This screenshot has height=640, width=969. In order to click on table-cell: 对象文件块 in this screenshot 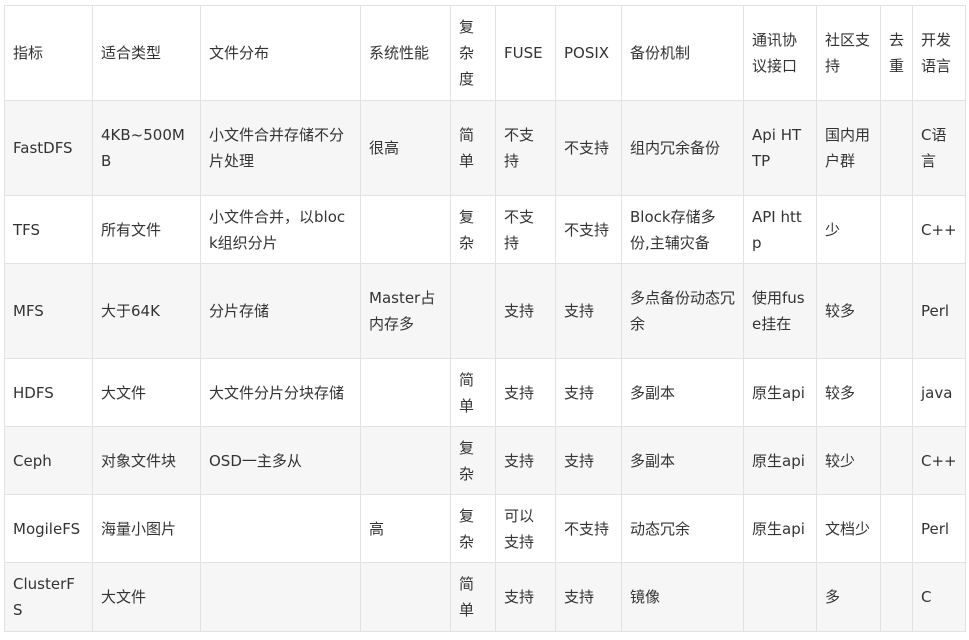, I will do `click(146, 460)`.